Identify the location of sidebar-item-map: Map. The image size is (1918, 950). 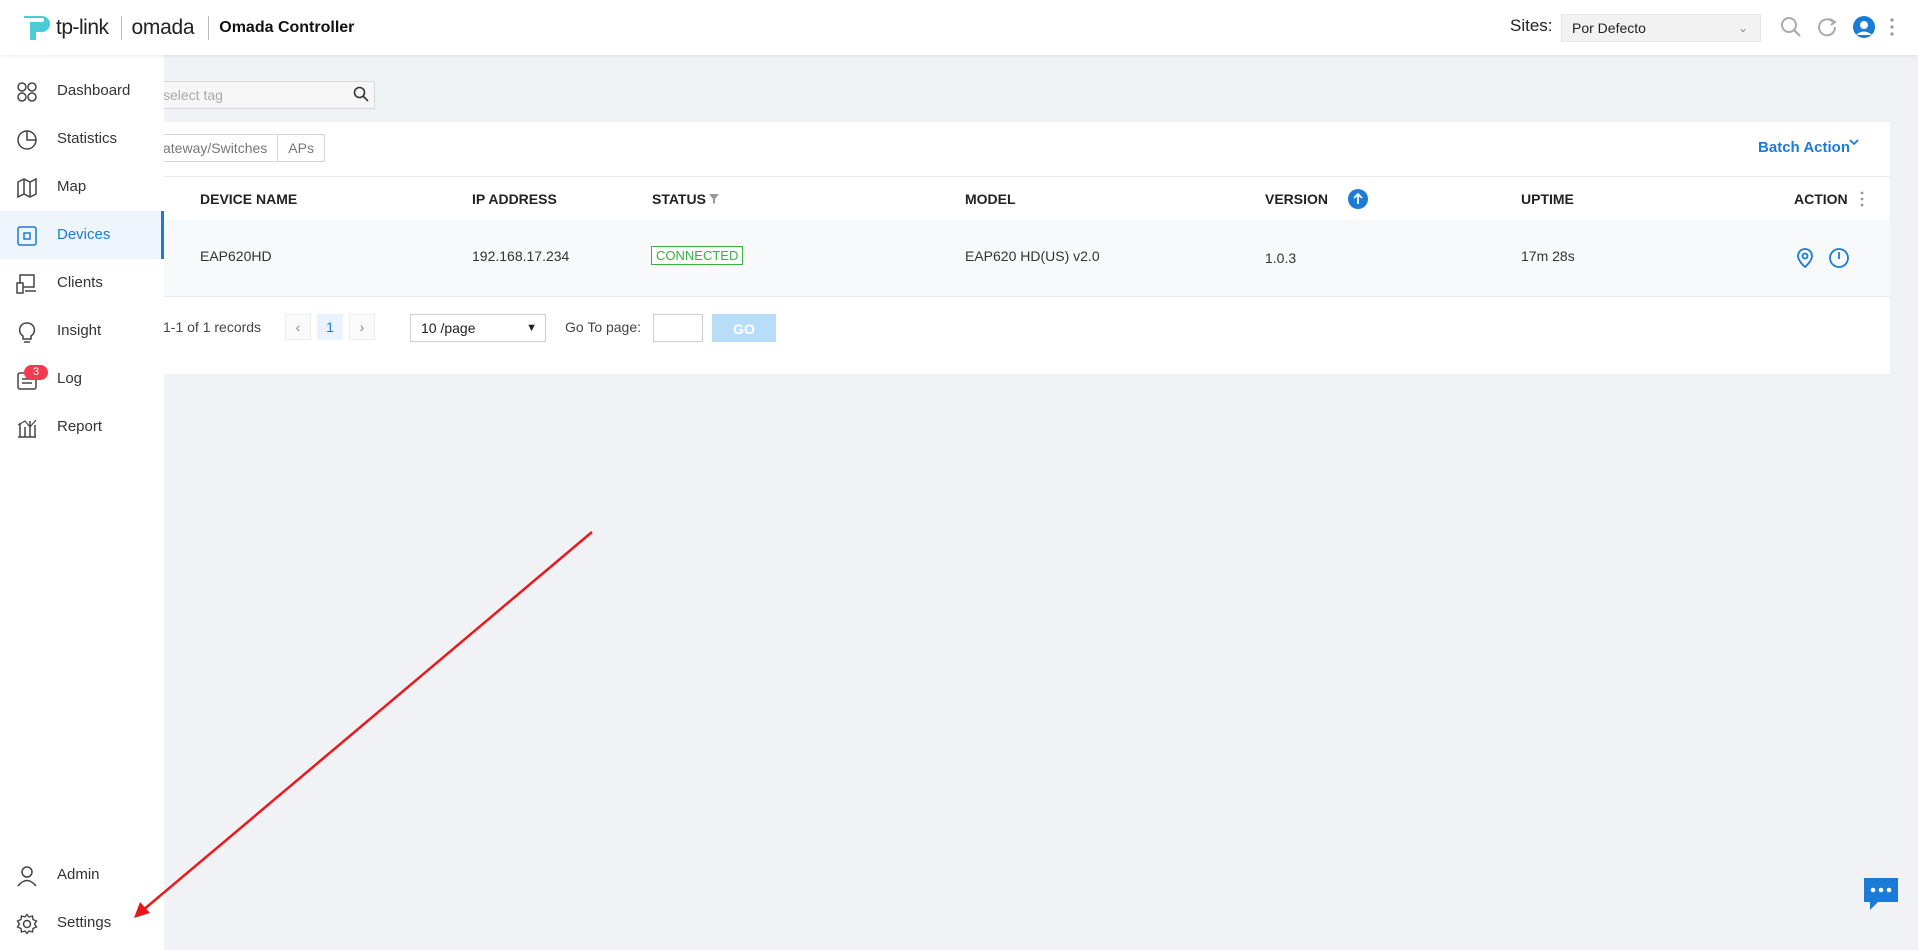
(82, 187).